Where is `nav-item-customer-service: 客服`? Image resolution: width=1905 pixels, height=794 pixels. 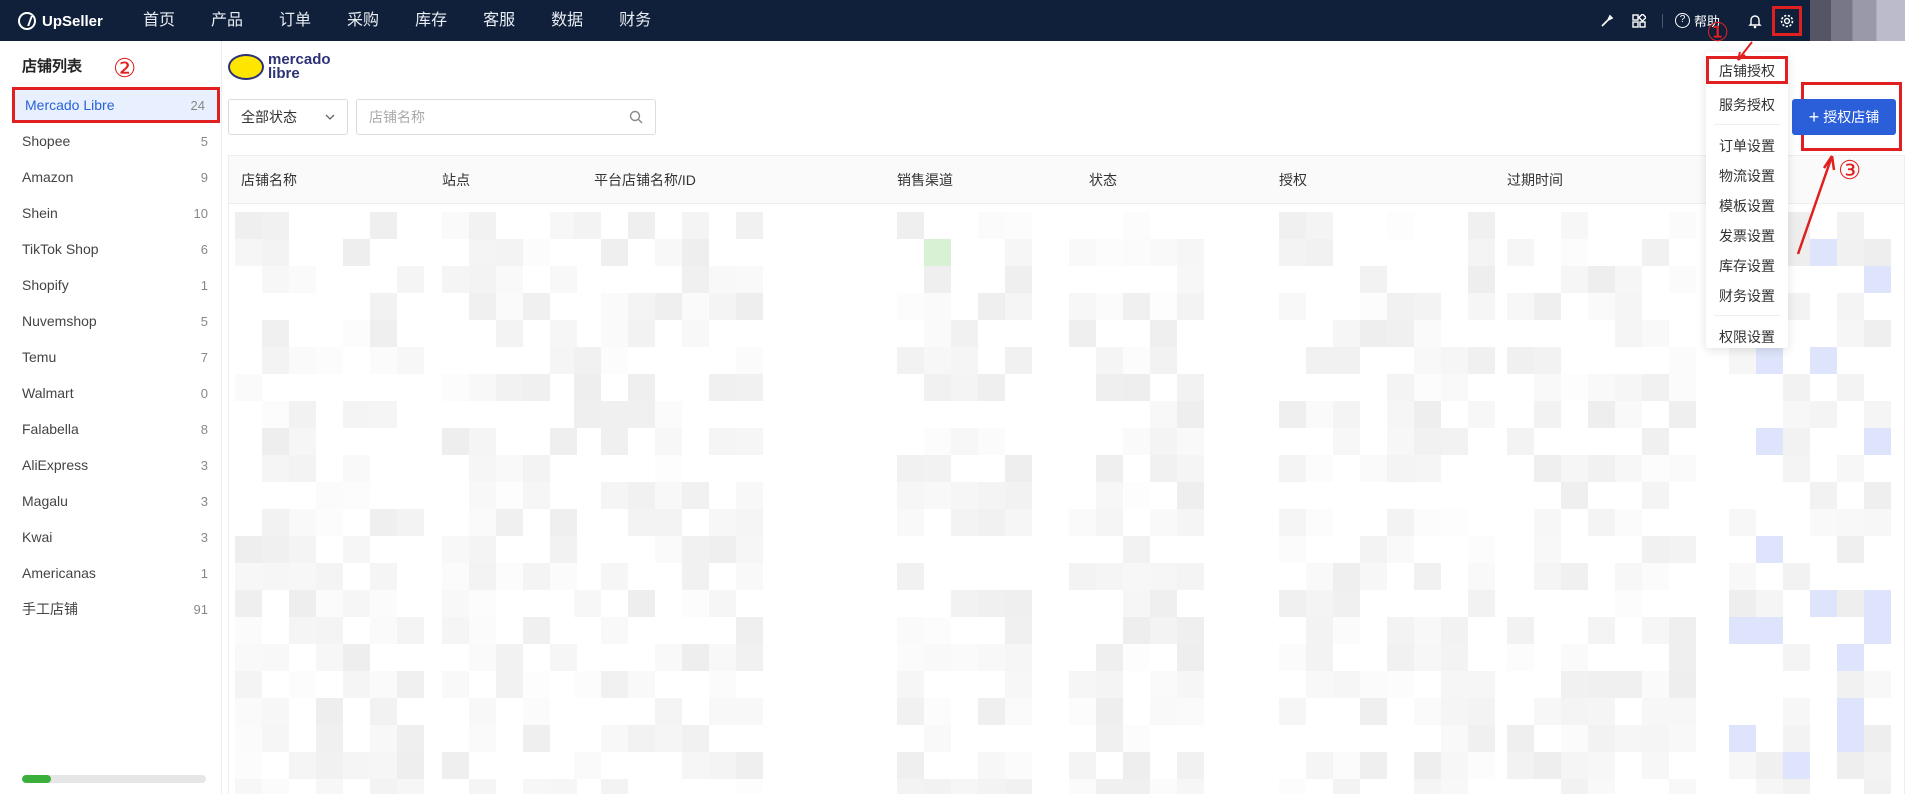
nav-item-customer-service: 客服 is located at coordinates (508, 20).